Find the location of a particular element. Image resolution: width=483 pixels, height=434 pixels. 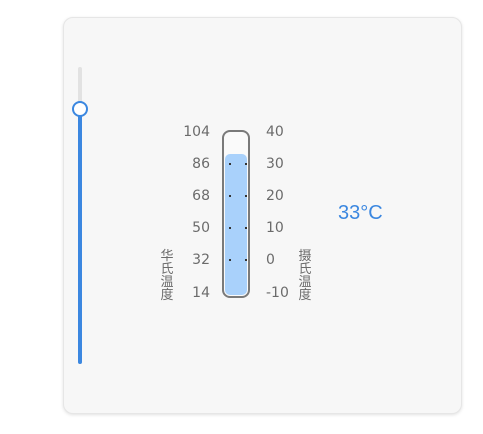

celsius-tick: -10 is located at coordinates (277, 293).